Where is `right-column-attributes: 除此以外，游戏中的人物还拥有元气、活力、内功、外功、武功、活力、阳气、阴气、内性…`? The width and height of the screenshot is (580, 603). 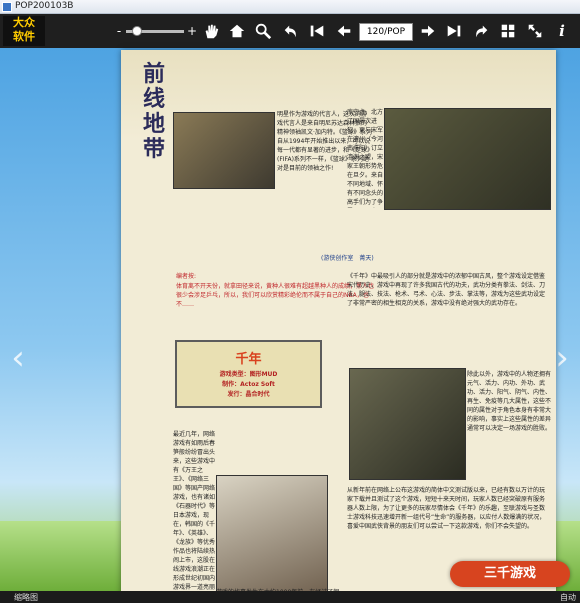 right-column-attributes: 除此以外，游戏中的人物还拥有元气、活力、内功、外功、武功、活力、阳气、阴气、内性… is located at coordinates (509, 401).